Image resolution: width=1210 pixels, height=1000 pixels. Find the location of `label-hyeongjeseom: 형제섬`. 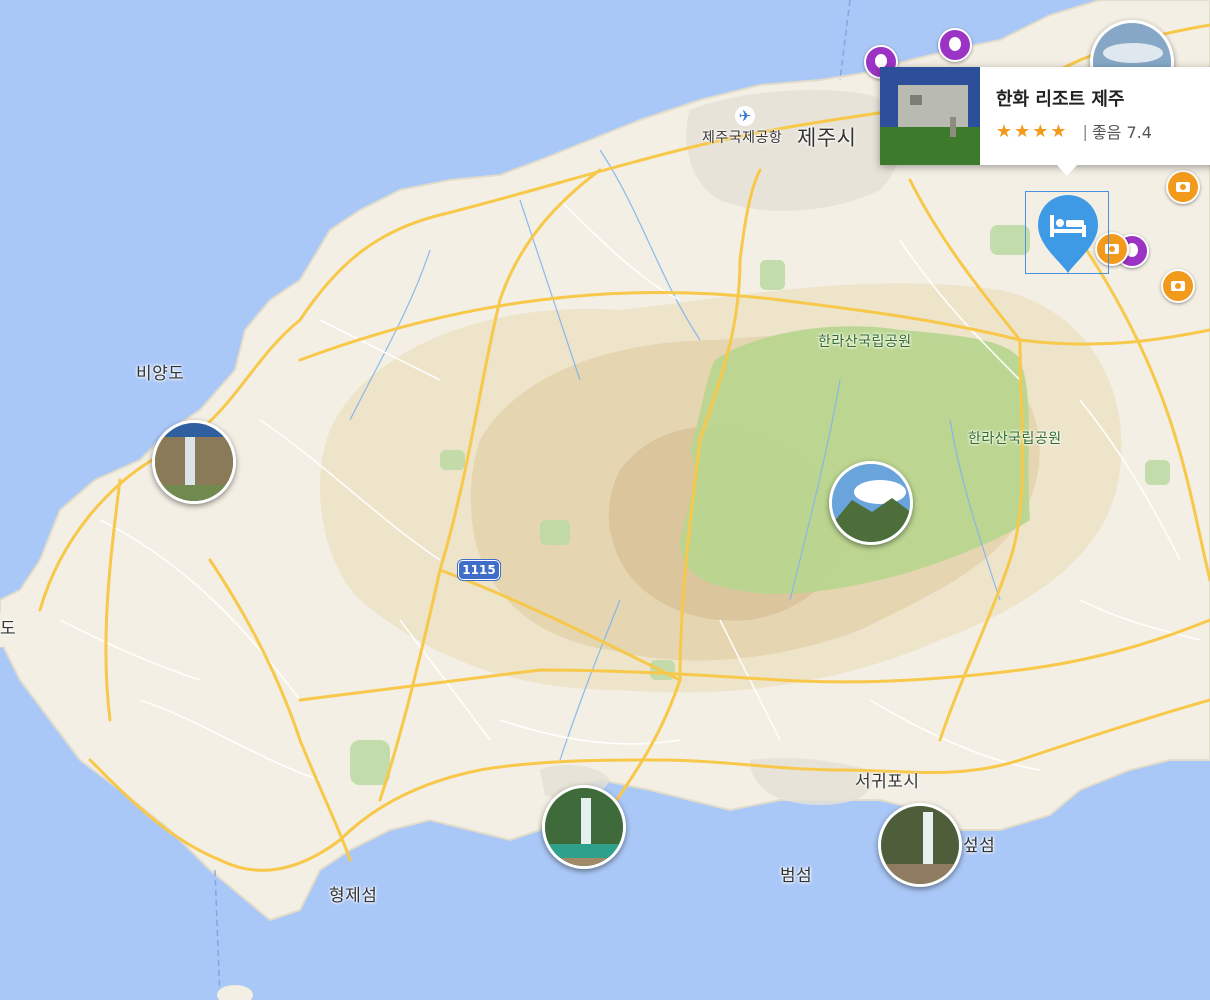

label-hyeongjeseom: 형제섬 is located at coordinates (353, 896).